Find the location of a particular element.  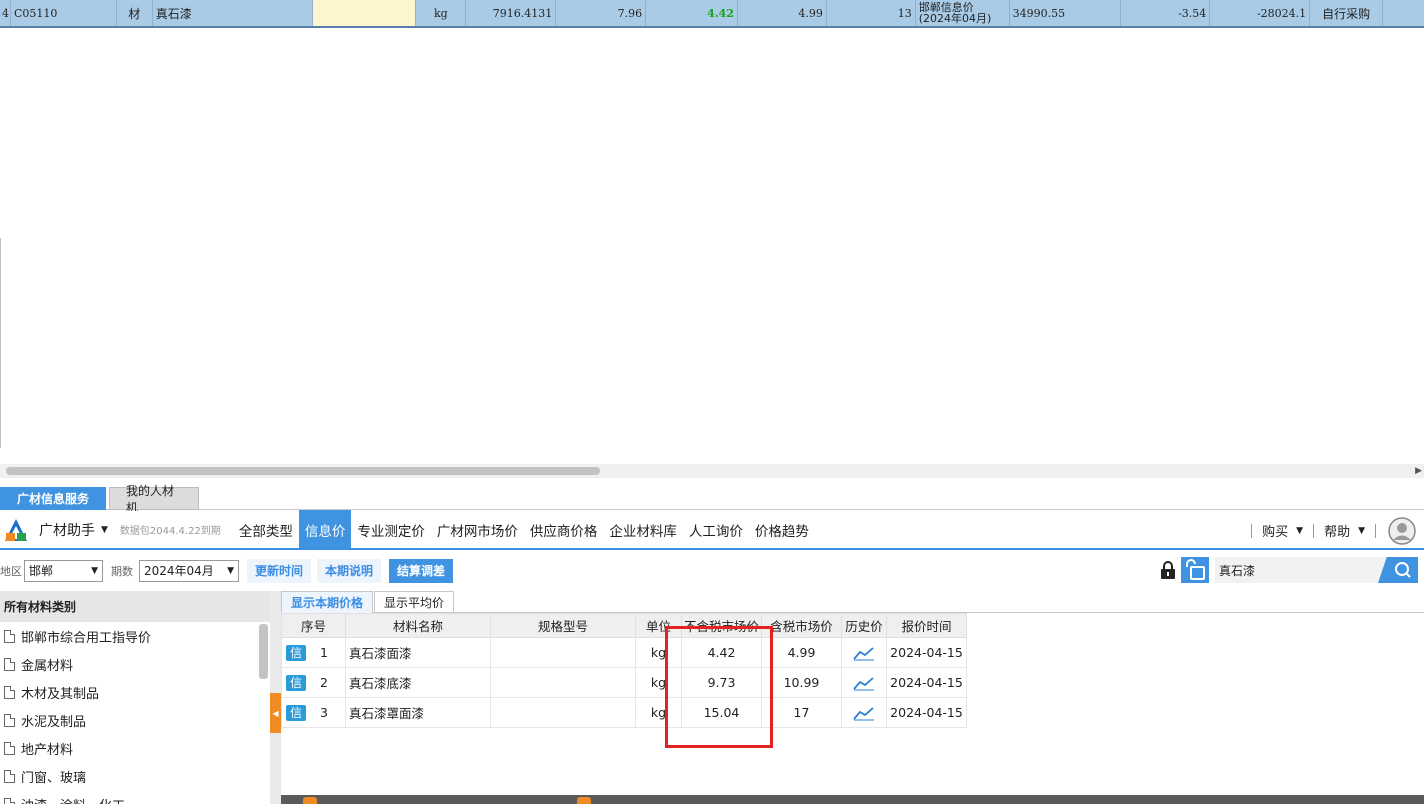

update-time-button: 更新时间 is located at coordinates (279, 570).